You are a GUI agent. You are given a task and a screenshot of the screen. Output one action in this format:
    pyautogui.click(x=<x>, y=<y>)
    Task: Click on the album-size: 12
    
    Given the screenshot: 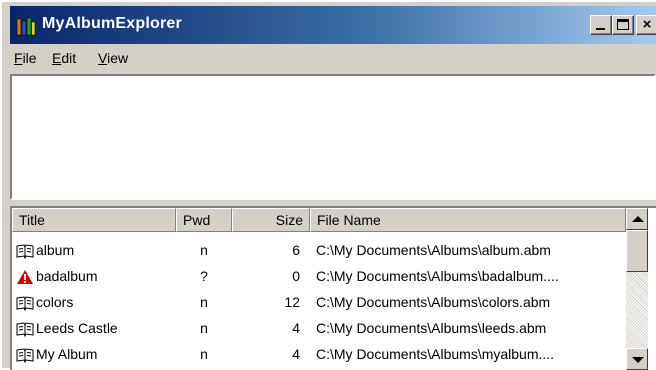 What is the action you would take?
    pyautogui.click(x=292, y=302)
    